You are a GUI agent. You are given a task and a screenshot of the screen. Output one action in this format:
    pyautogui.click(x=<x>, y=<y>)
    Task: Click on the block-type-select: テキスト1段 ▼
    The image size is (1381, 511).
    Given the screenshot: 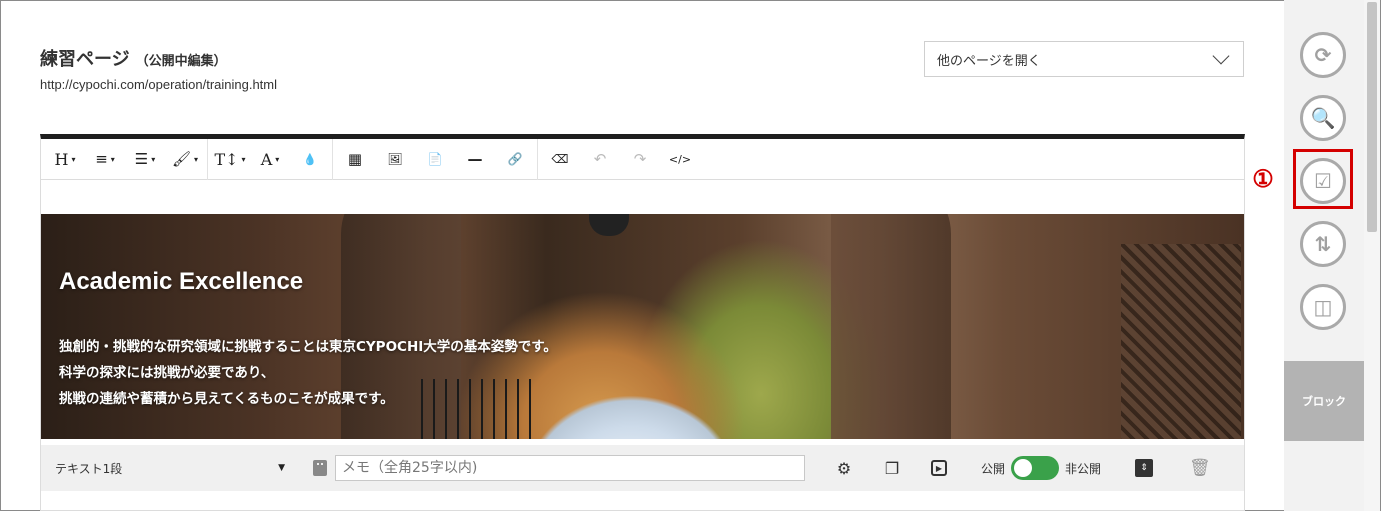 What is the action you would take?
    pyautogui.click(x=170, y=468)
    